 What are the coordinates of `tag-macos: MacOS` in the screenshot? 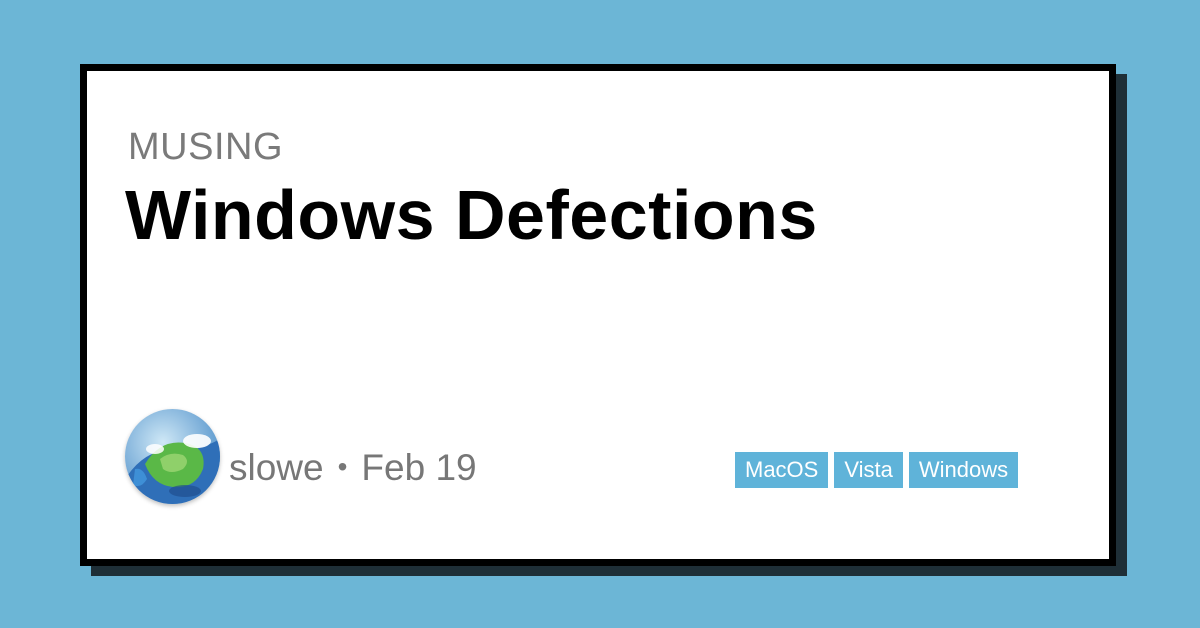 It's located at (782, 470).